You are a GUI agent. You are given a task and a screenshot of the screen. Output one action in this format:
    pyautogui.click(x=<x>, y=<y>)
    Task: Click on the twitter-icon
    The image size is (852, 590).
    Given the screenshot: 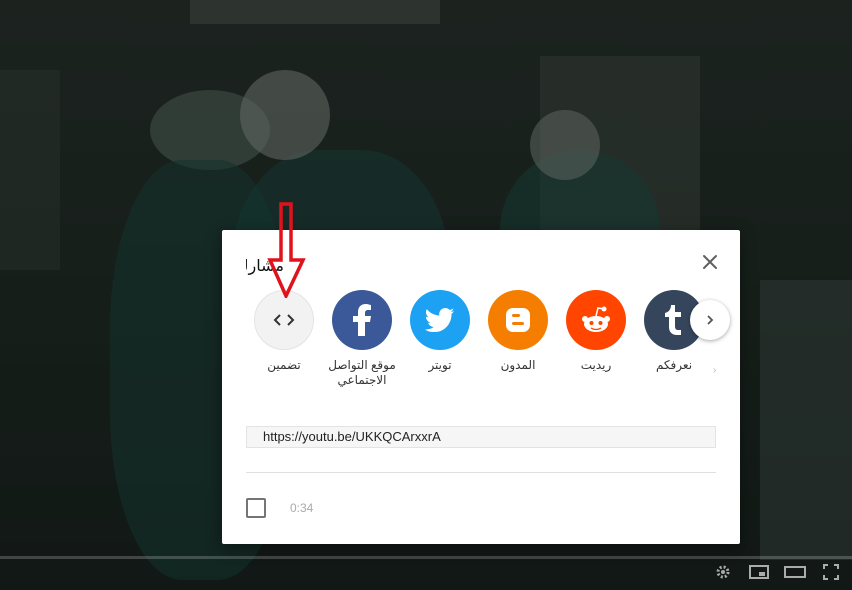 What is the action you would take?
    pyautogui.click(x=440, y=320)
    